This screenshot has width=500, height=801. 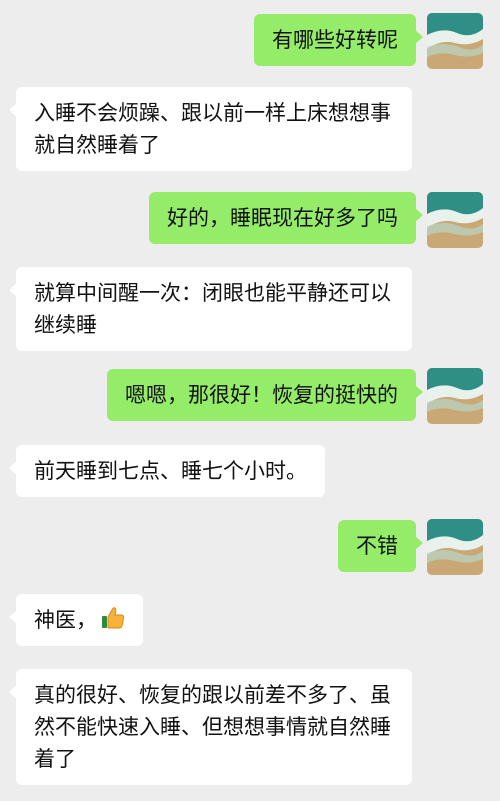 What do you see at coordinates (282, 218) in the screenshot?
I see `message-text: 好的，睡眠现在好多了吗` at bounding box center [282, 218].